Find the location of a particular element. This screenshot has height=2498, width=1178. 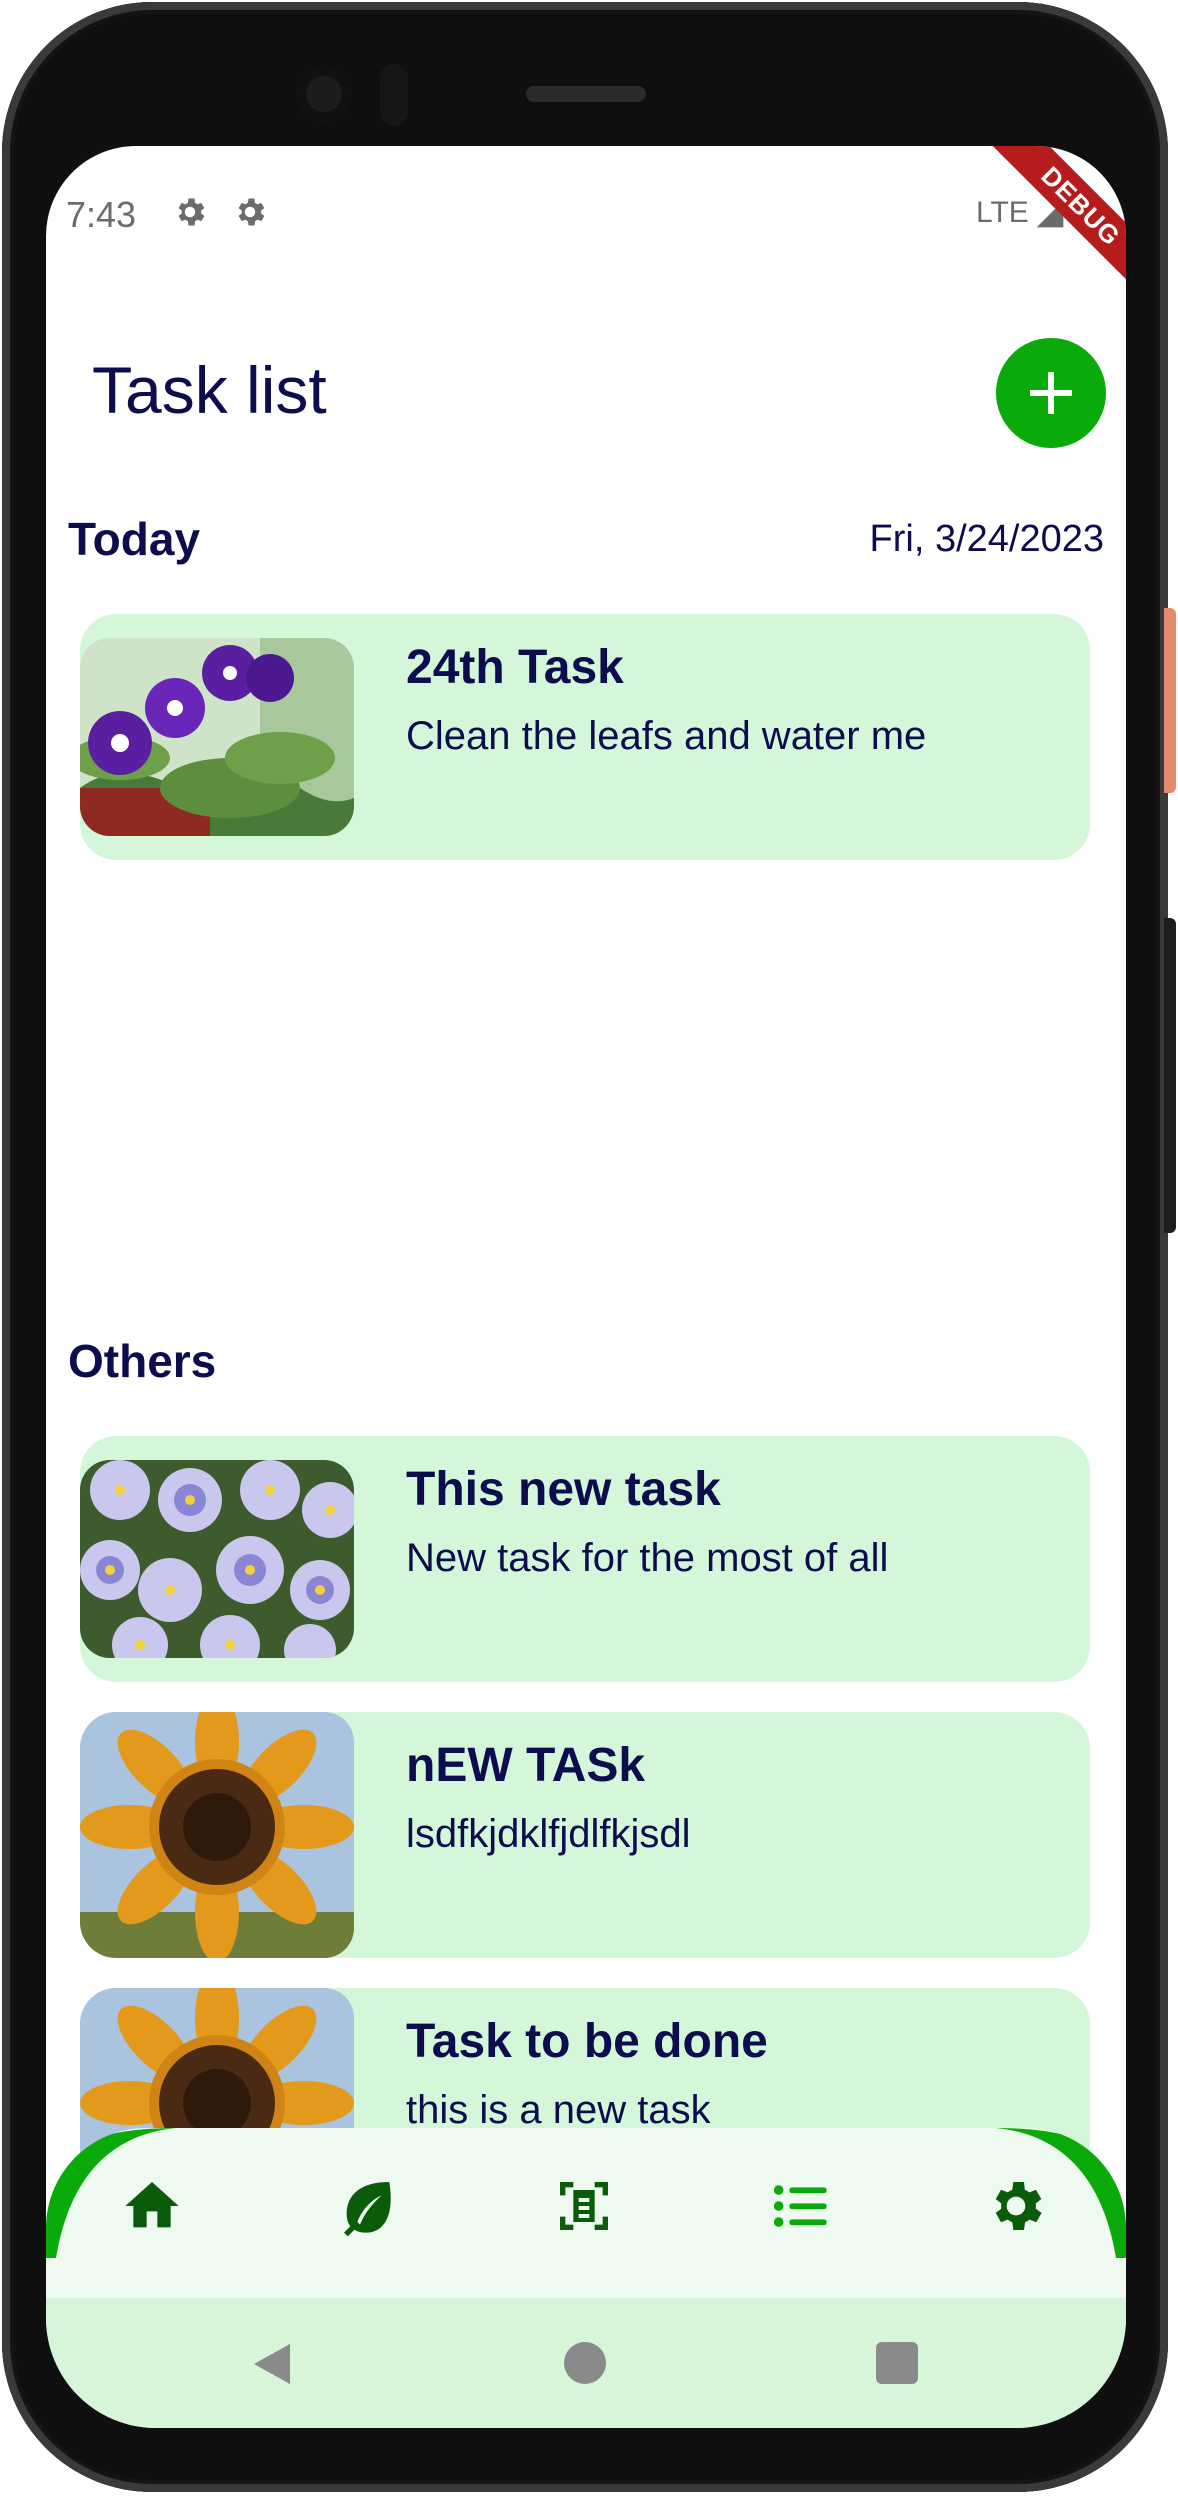

task-card: nEW TASk lsdfkjdklfjdlfkjsdl is located at coordinates (585, 1835).